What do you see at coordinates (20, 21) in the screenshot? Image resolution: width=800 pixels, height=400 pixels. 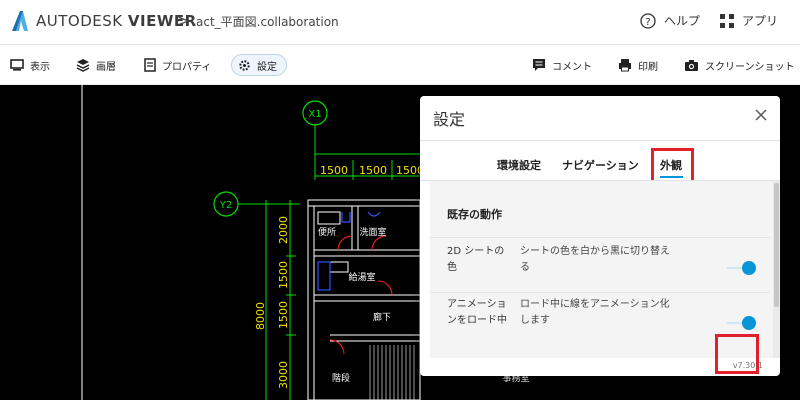 I see `autodesk-logo-icon` at bounding box center [20, 21].